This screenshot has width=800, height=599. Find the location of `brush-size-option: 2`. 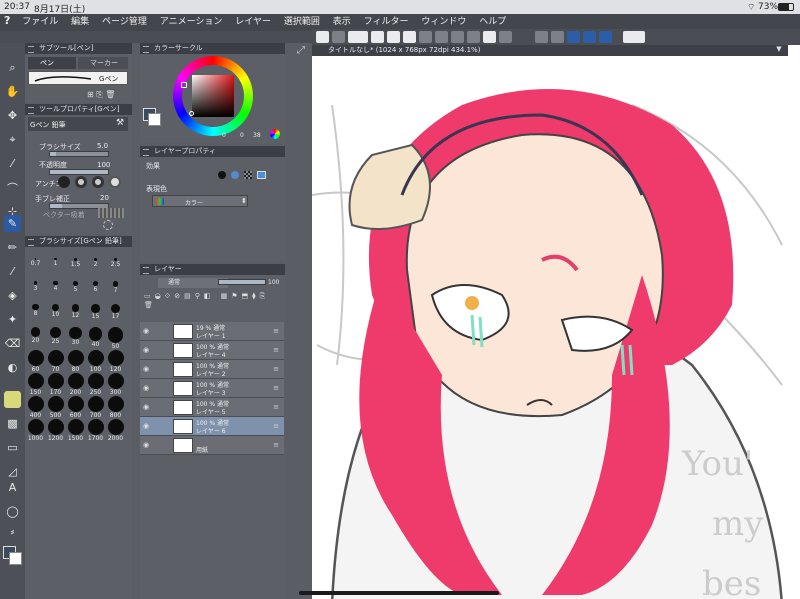

brush-size-option: 2 is located at coordinates (95, 267).